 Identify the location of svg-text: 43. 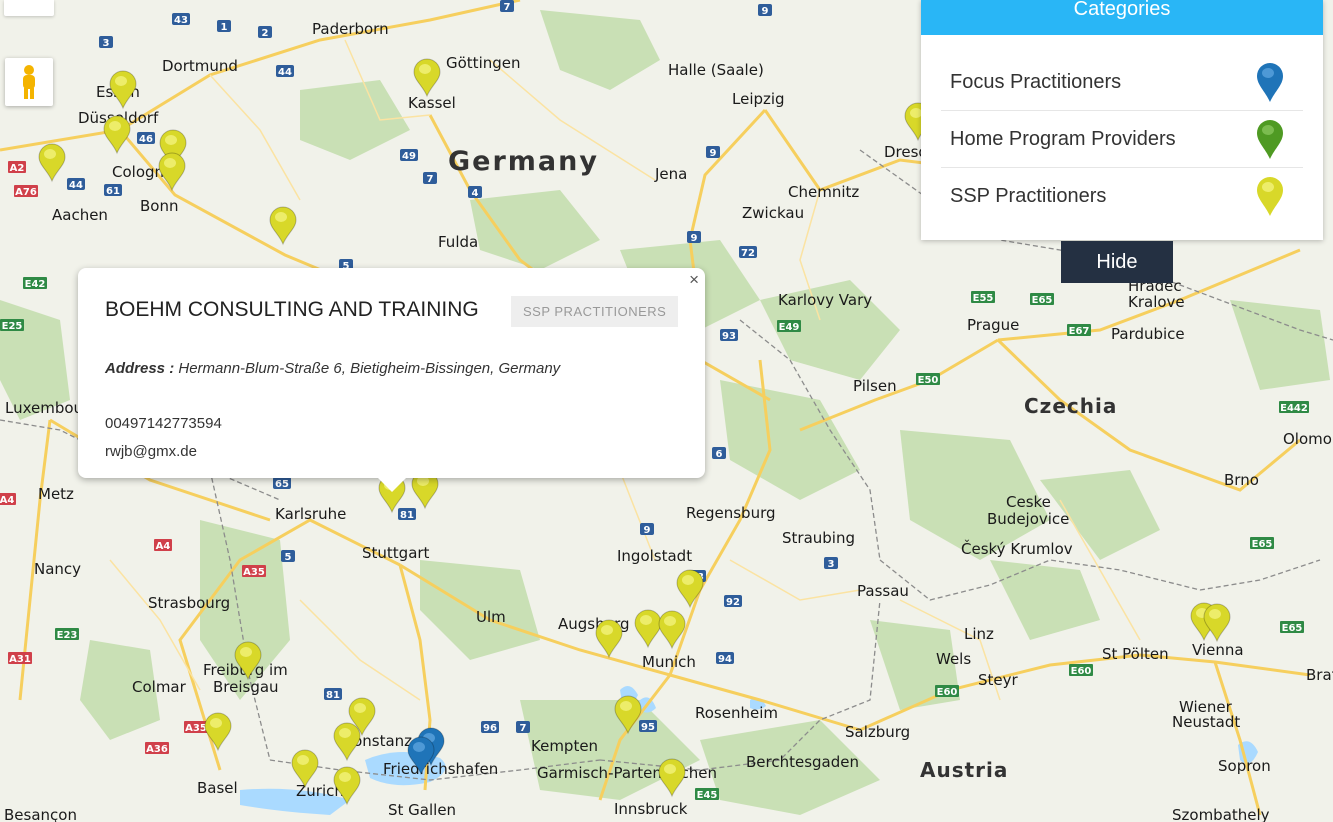
(181, 20).